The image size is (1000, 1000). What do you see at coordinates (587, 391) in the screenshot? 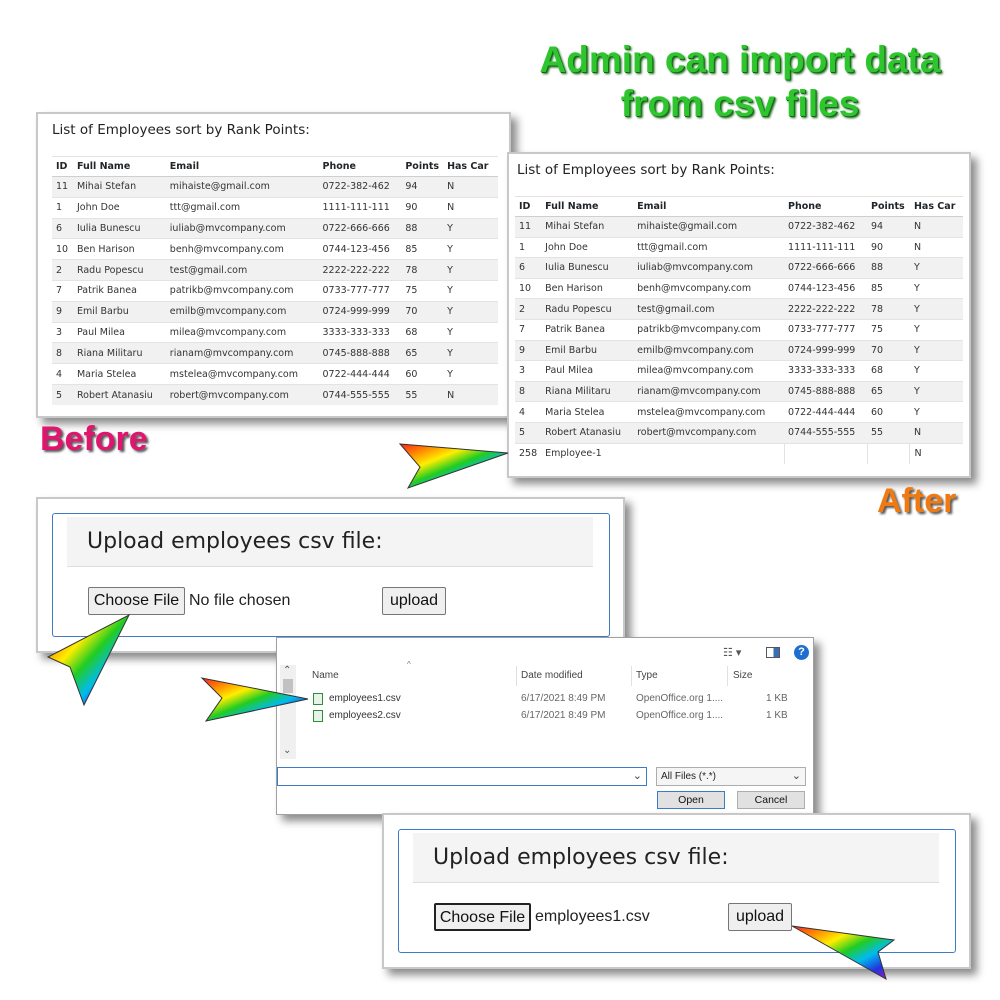
I see `table-cell: Riana Militaru` at bounding box center [587, 391].